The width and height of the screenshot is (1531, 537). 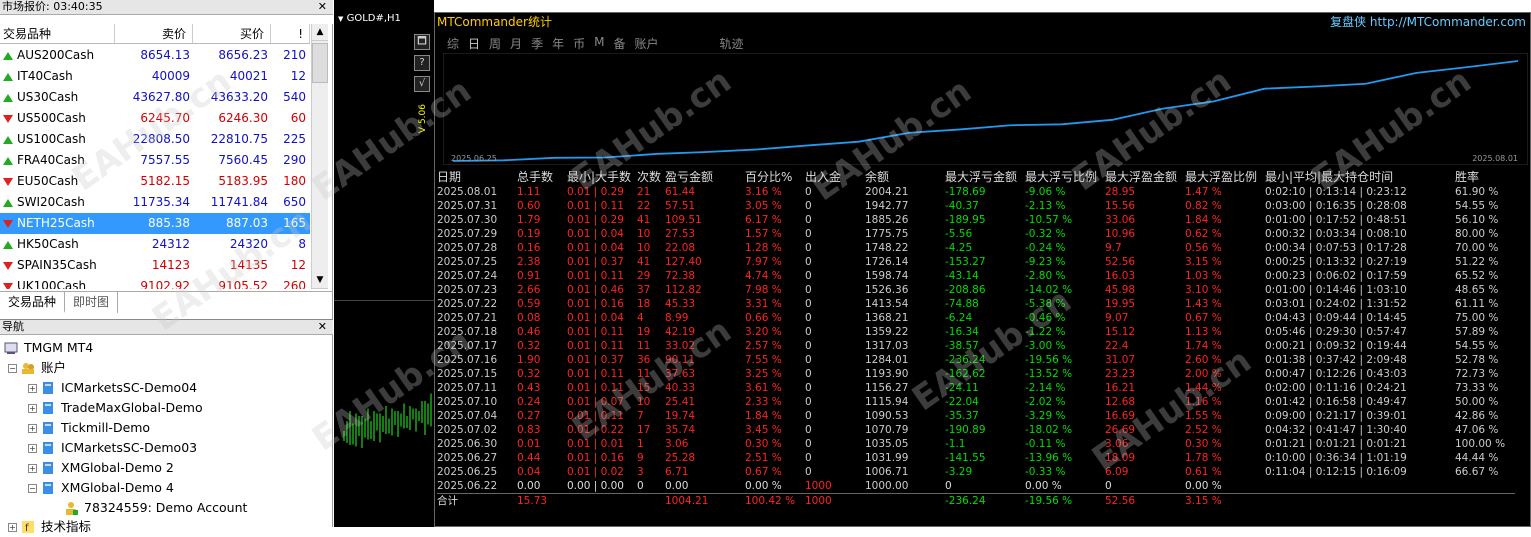 What do you see at coordinates (1203, 234) in the screenshot?
I see `stats-cell: 0.62 %` at bounding box center [1203, 234].